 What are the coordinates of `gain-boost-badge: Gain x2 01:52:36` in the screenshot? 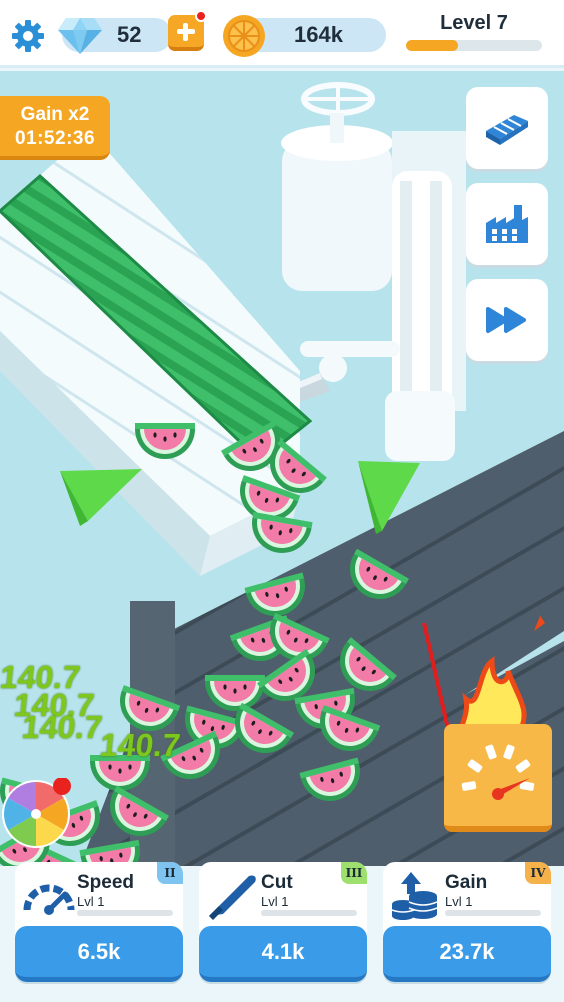 It's located at (55, 128).